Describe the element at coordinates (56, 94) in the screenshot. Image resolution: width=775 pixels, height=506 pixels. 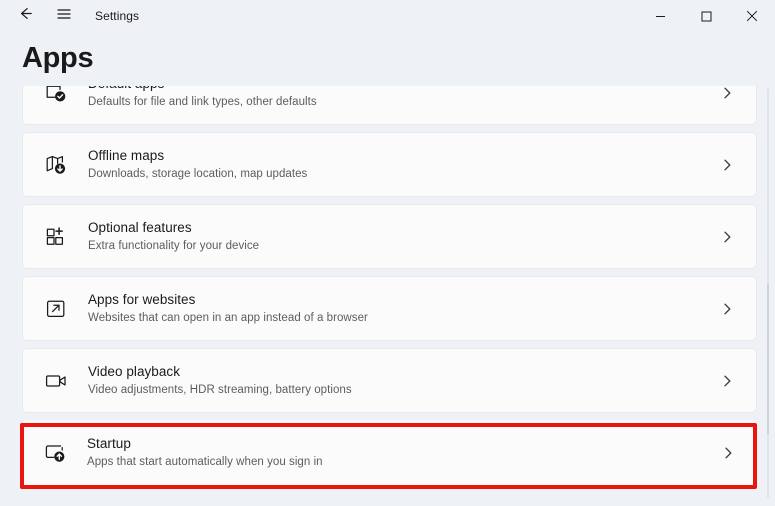
I see `default-apps-icon` at that location.